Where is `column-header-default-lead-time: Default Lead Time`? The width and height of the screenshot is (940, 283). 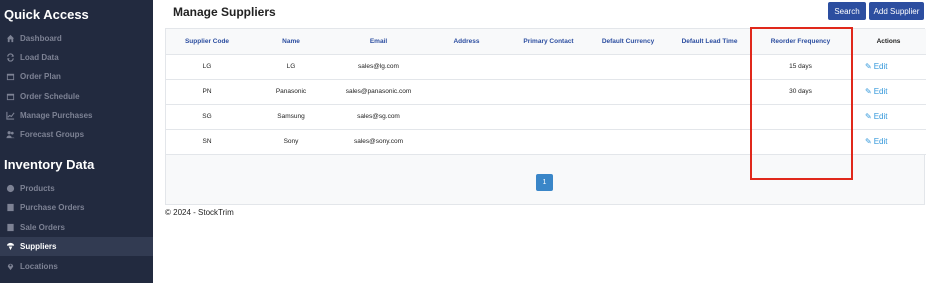
column-header-default-lead-time: Default Lead Time is located at coordinates (709, 42).